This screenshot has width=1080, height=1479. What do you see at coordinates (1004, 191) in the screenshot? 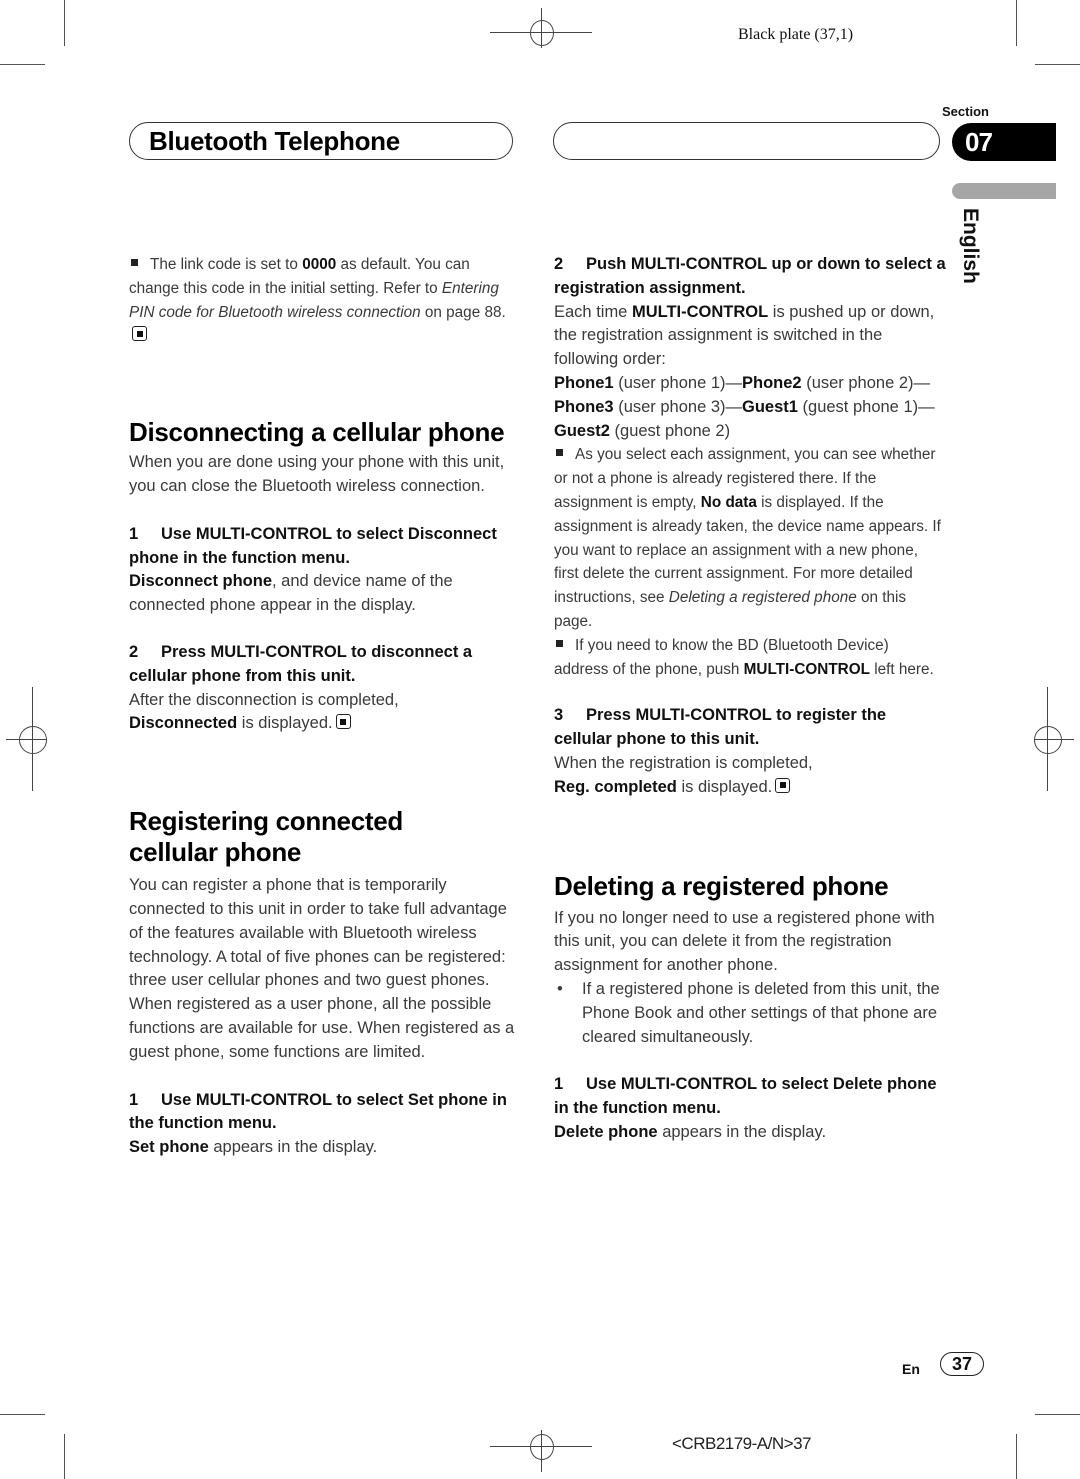
I see `language-tab` at bounding box center [1004, 191].